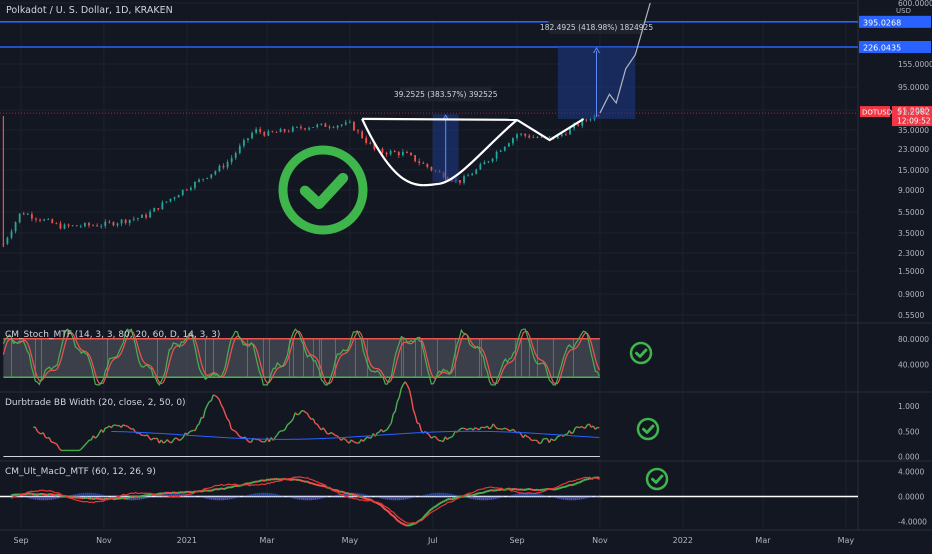  Describe the element at coordinates (89, 10) in the screenshot. I see `symbol-title: Polkadot / U. S. Dollar, 1D, KRAKEN` at that location.